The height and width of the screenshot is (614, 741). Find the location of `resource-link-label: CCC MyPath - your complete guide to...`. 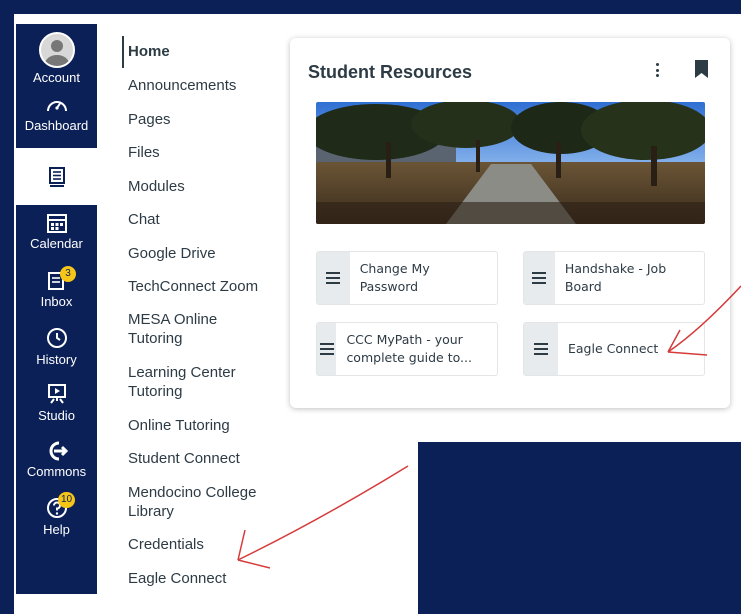

resource-link-label: CCC MyPath - your complete guide to... is located at coordinates (409, 348).